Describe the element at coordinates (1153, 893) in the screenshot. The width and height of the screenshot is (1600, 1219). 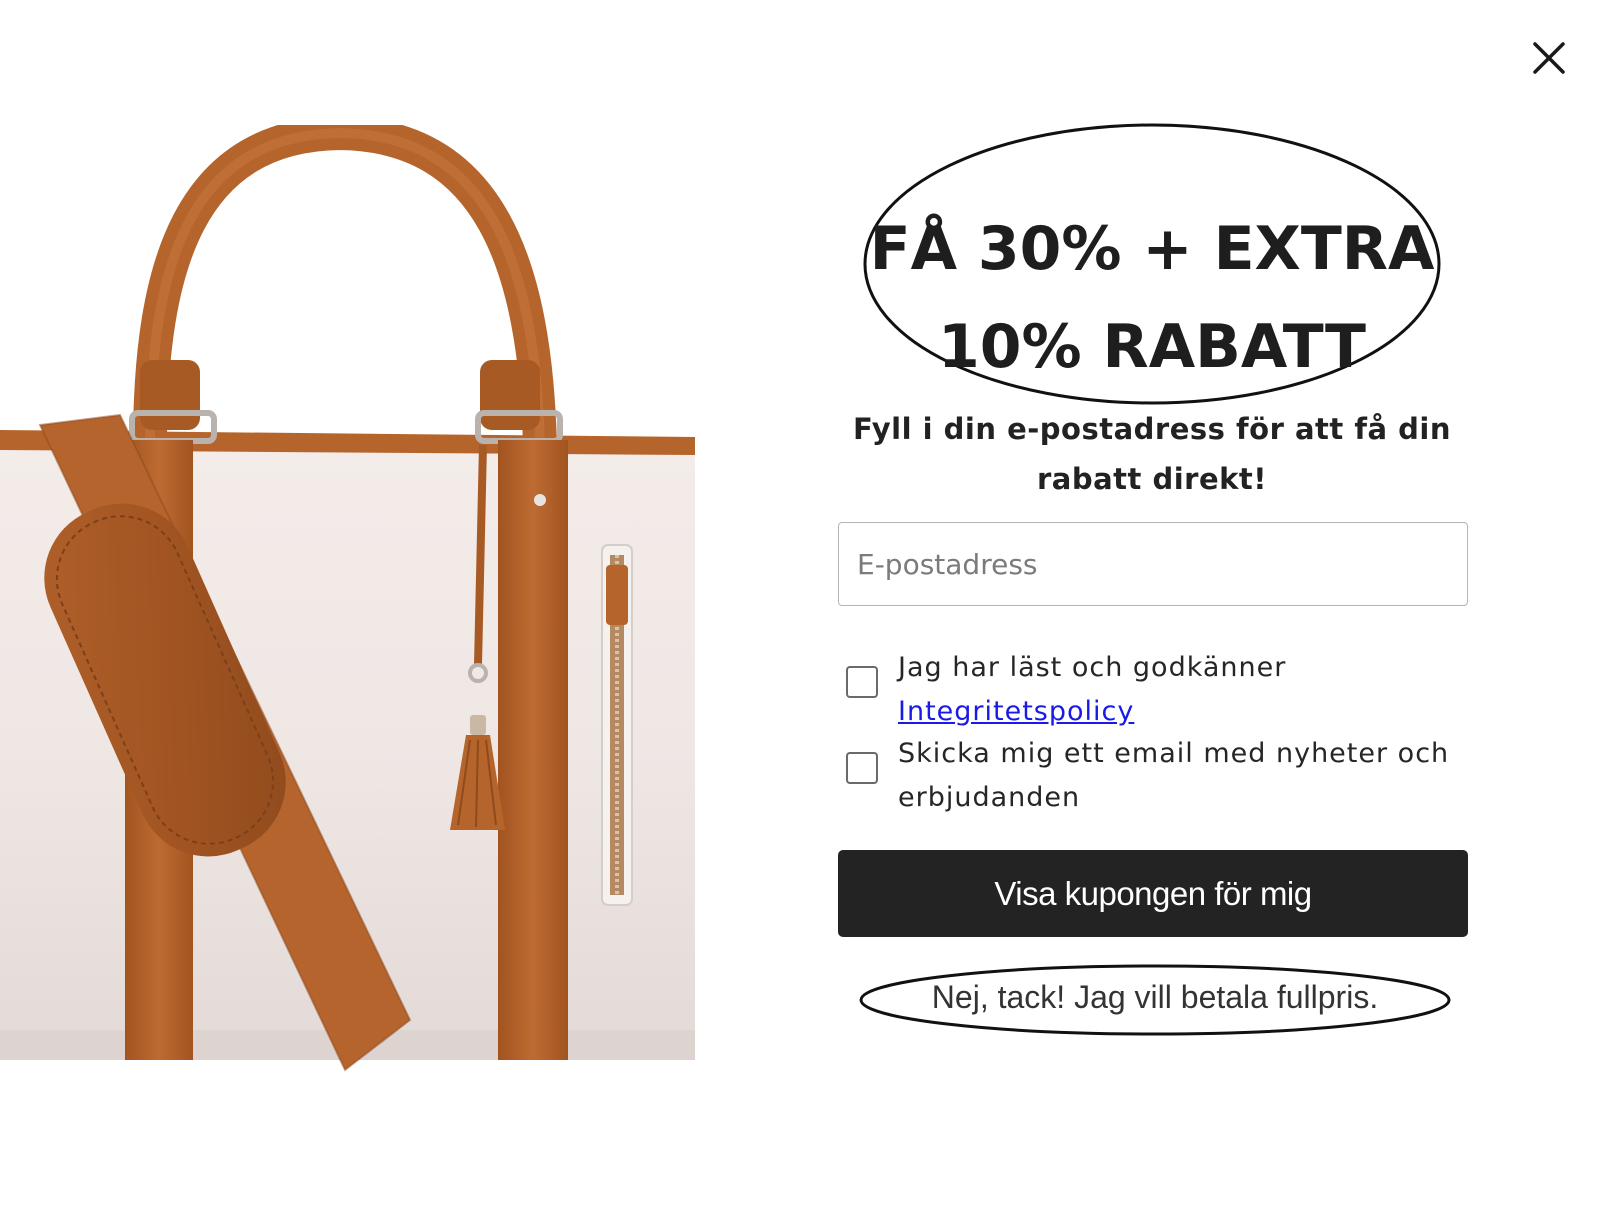
I see `show-coupon-button: Visa kupongen för mig` at that location.